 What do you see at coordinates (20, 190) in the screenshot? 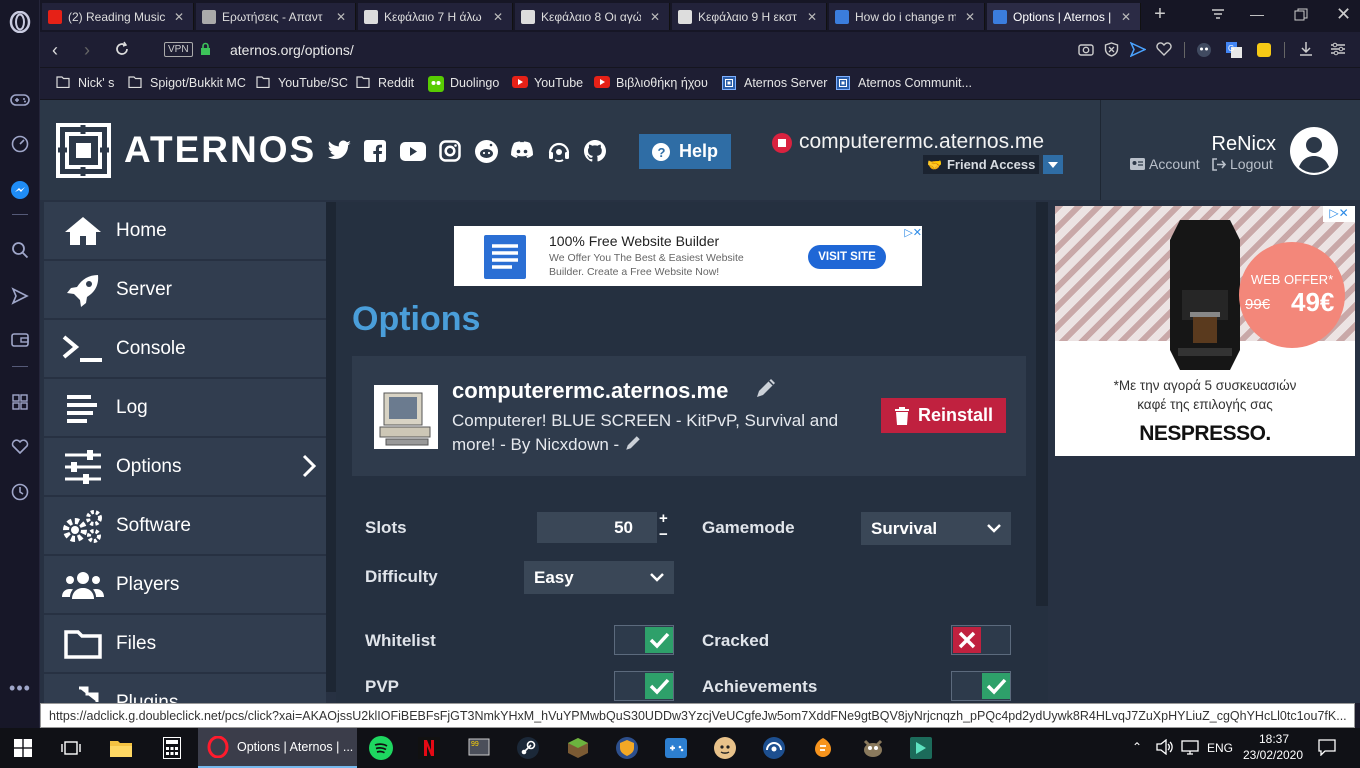
I see `messenger-icon` at bounding box center [20, 190].